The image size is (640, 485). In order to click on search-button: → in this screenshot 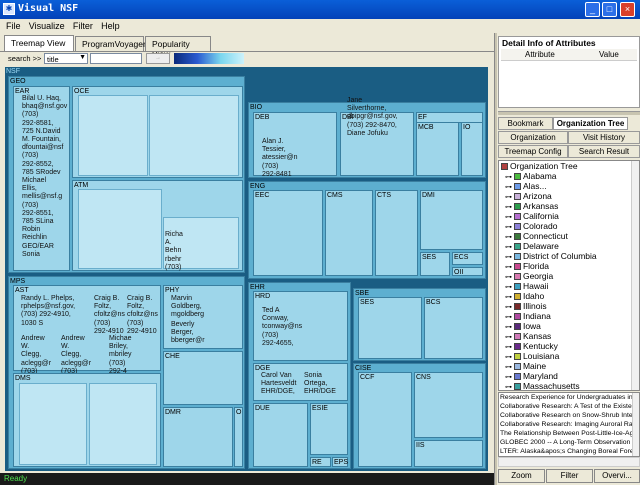, I will do `click(158, 58)`.